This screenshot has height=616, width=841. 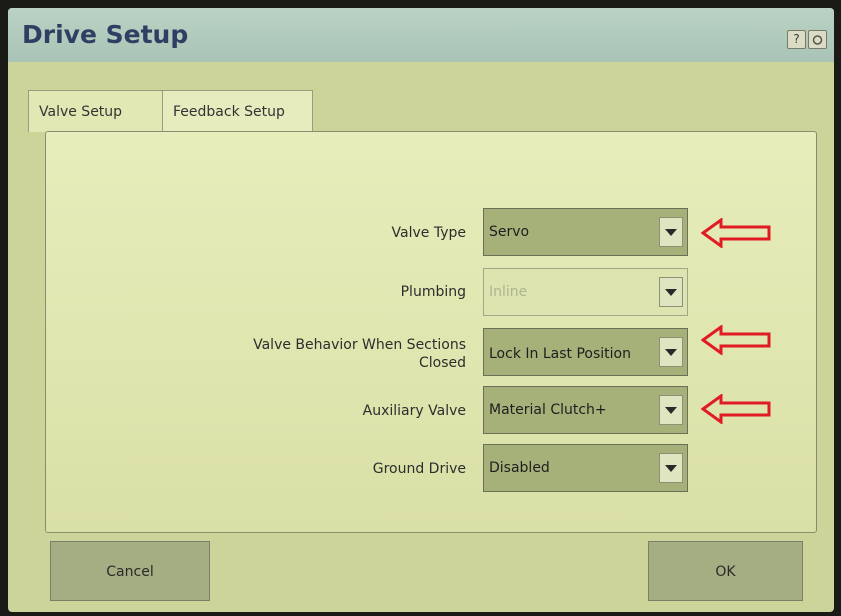 What do you see at coordinates (359, 345) in the screenshot?
I see `valve-behavior-label-line1: Valve Behavior When Sections` at bounding box center [359, 345].